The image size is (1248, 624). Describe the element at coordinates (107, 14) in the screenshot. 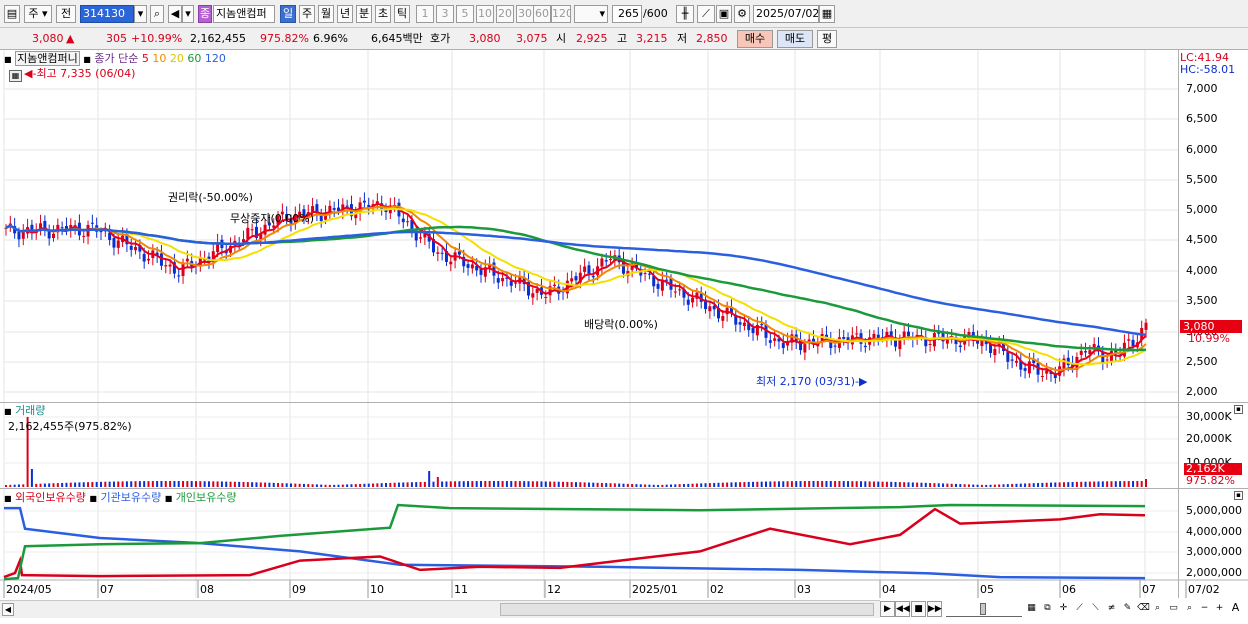

I see `stock-code-input: 314130` at that location.